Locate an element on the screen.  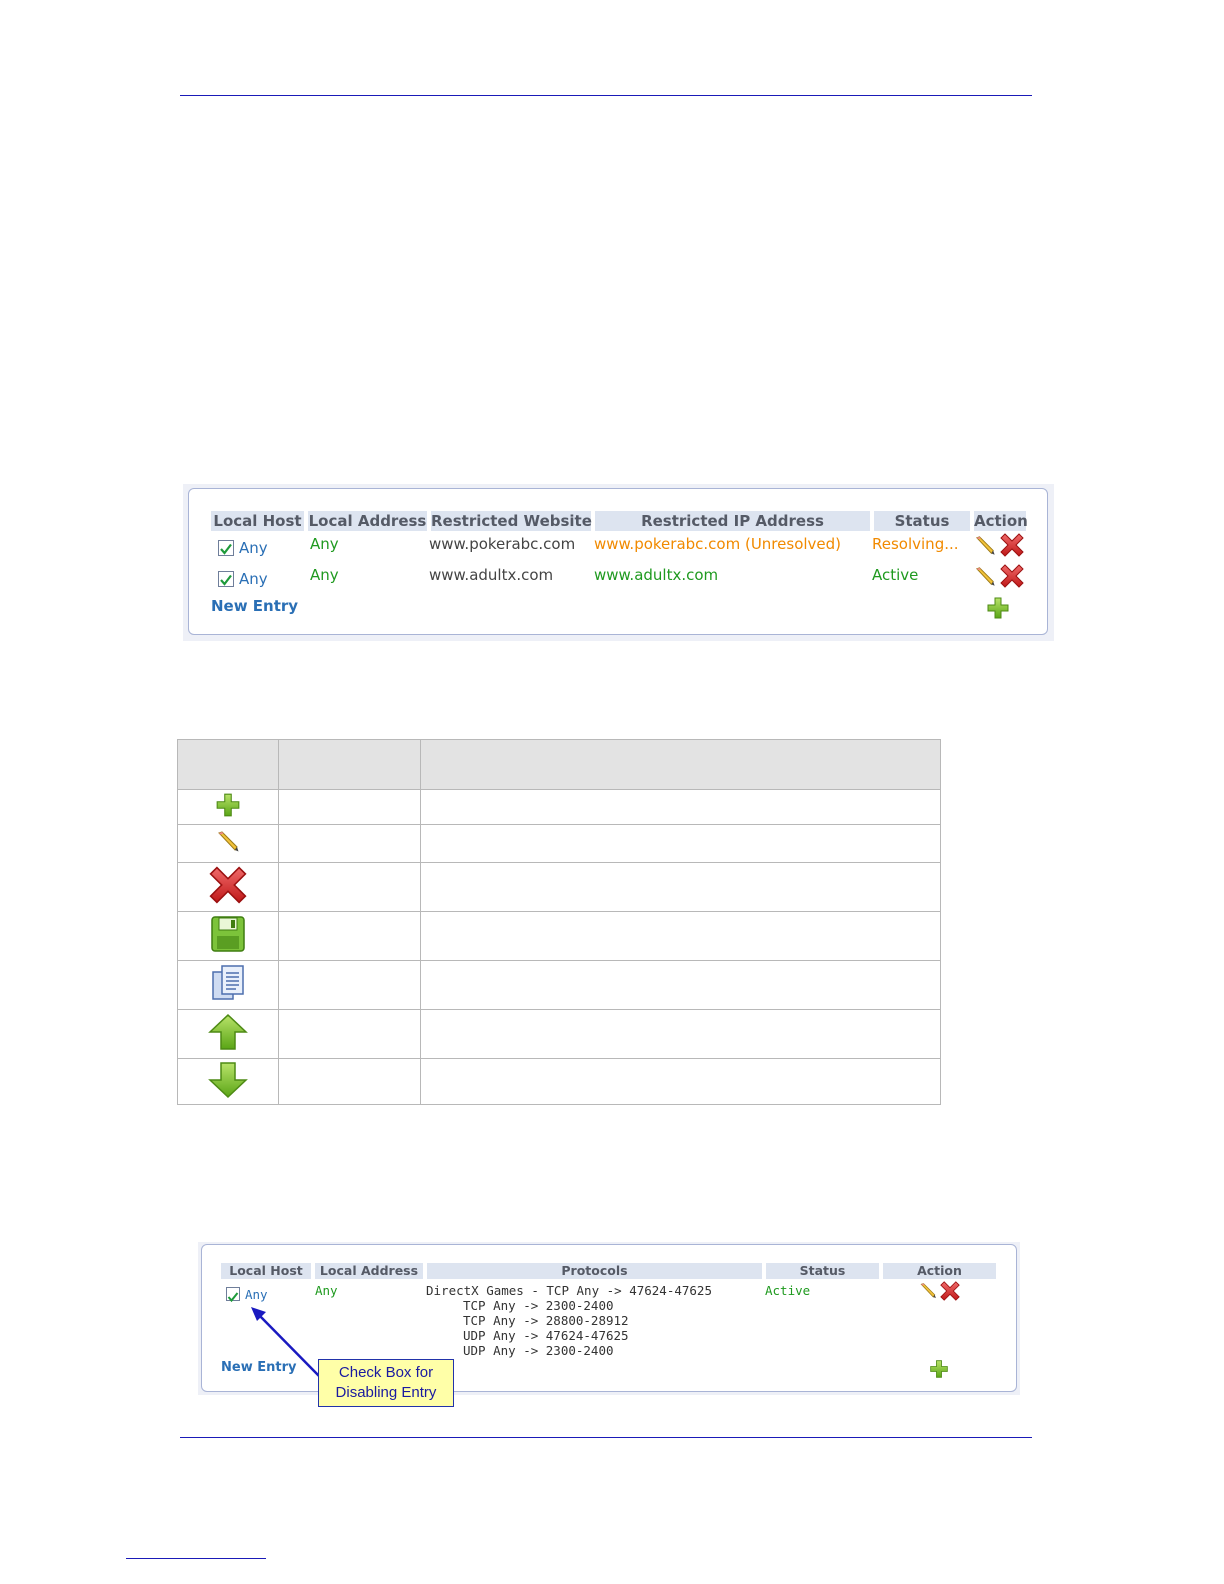
restricted-website-cell: www.pokerabc.com is located at coordinates (502, 544).